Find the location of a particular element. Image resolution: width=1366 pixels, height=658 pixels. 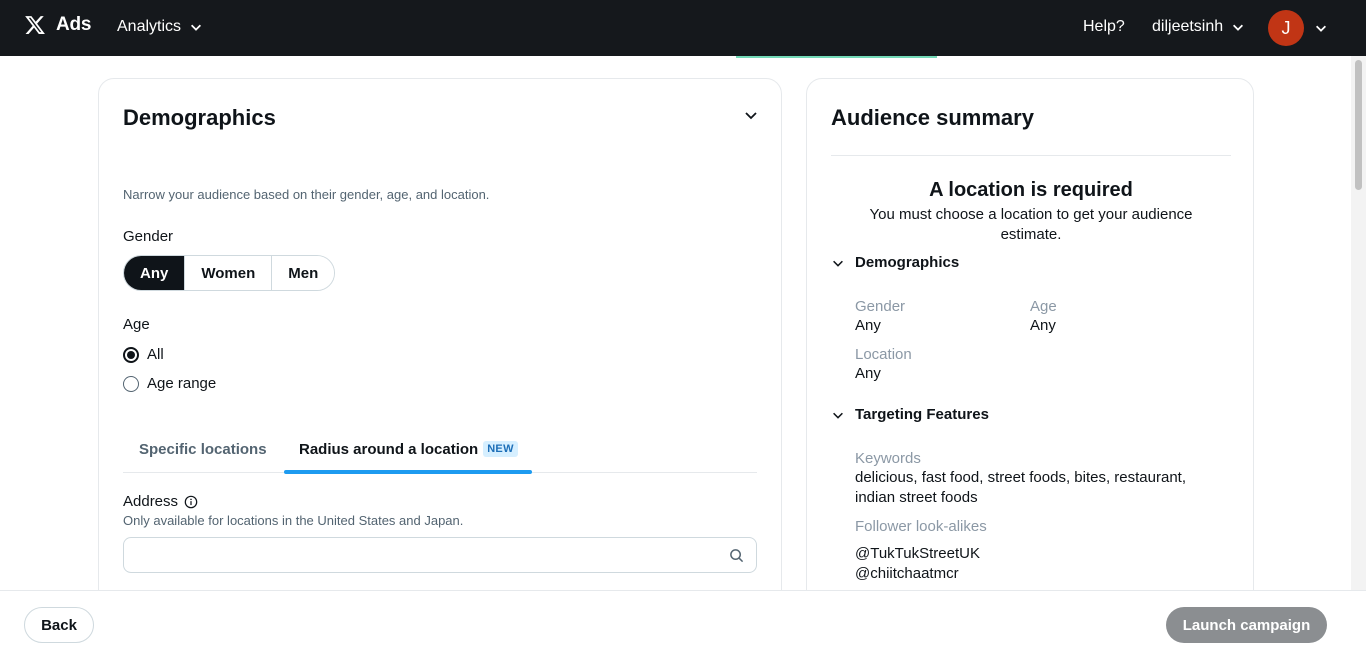

audience-summary-title: Audience summary is located at coordinates (932, 117).